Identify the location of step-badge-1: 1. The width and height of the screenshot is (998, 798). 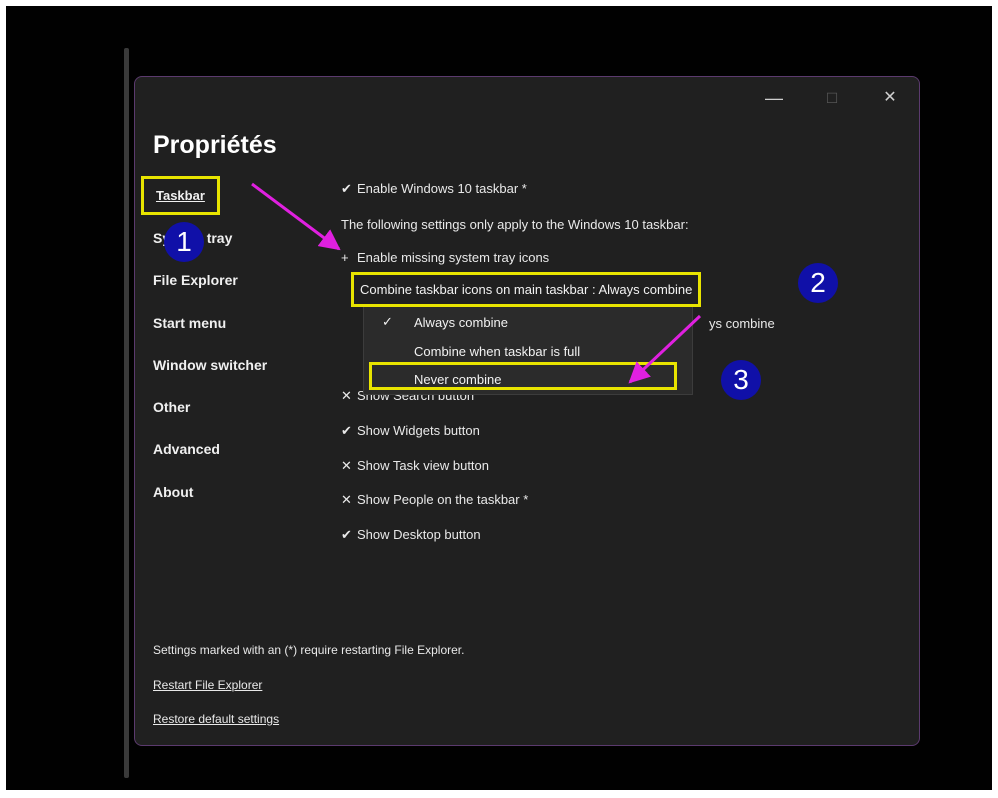
(184, 242).